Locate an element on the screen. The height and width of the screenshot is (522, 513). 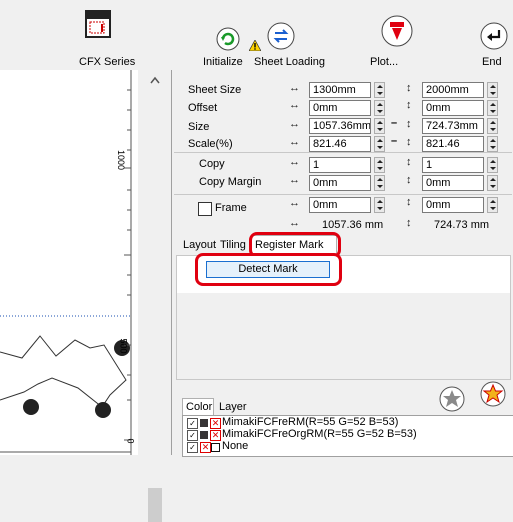
sheet-height-spinner is located at coordinates (492, 90).